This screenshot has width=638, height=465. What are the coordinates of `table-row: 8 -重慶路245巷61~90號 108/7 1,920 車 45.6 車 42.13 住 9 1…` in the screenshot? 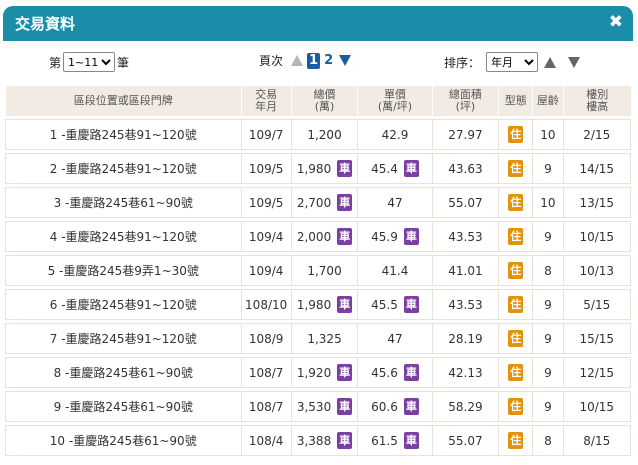 It's located at (318, 372).